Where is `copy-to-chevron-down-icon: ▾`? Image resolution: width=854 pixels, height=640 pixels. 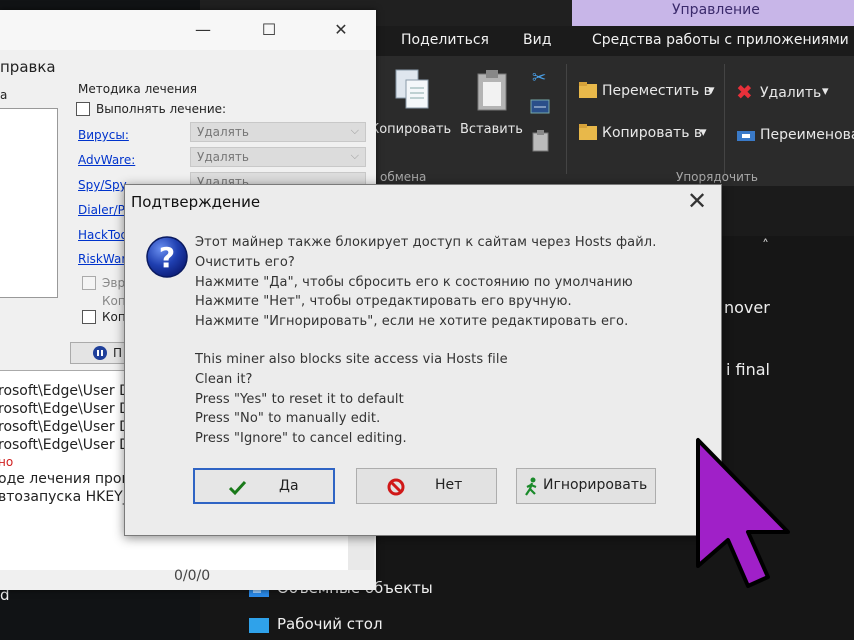
copy-to-chevron-down-icon: ▾ is located at coordinates (703, 132).